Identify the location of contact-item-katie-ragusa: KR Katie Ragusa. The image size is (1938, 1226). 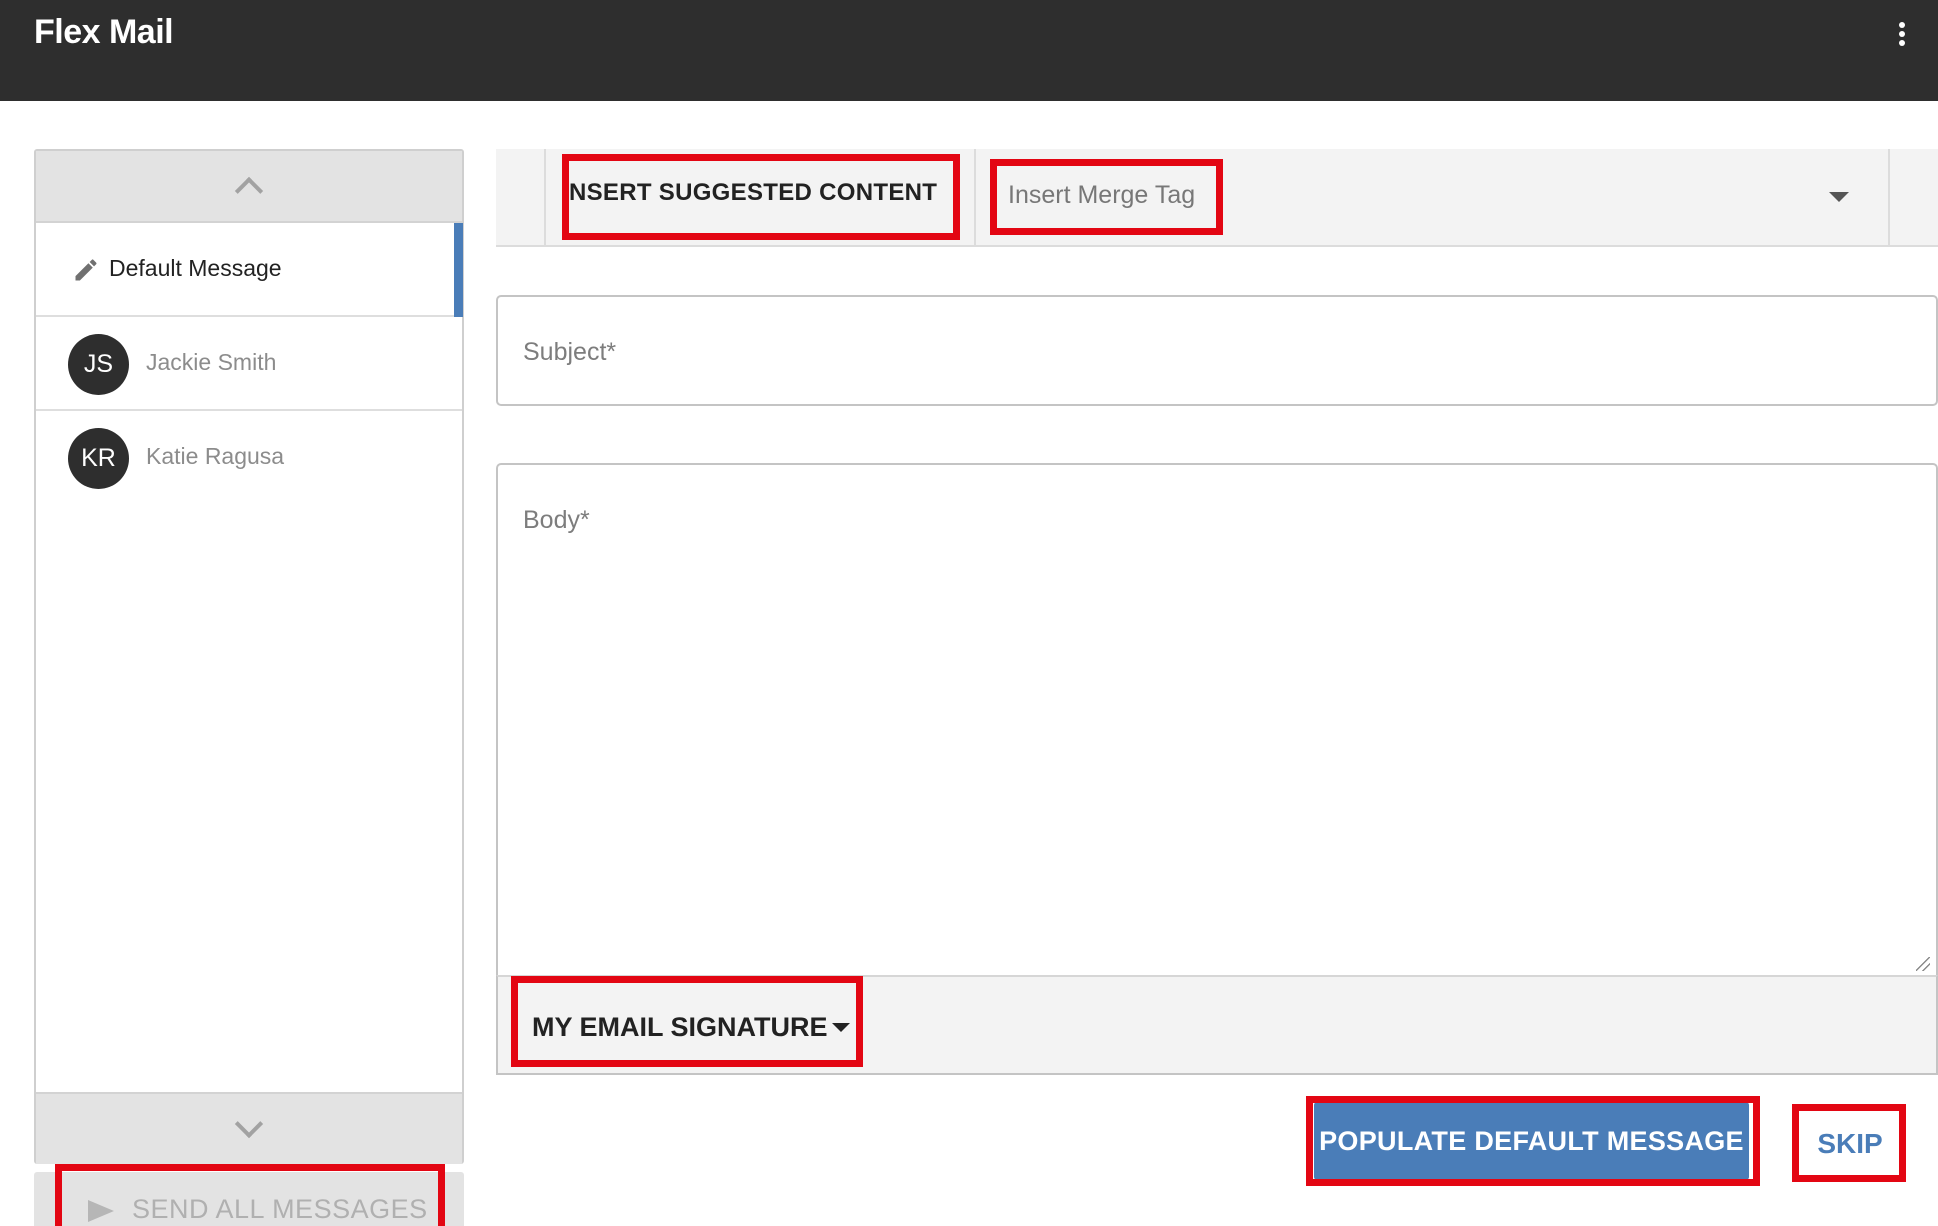
(249, 458).